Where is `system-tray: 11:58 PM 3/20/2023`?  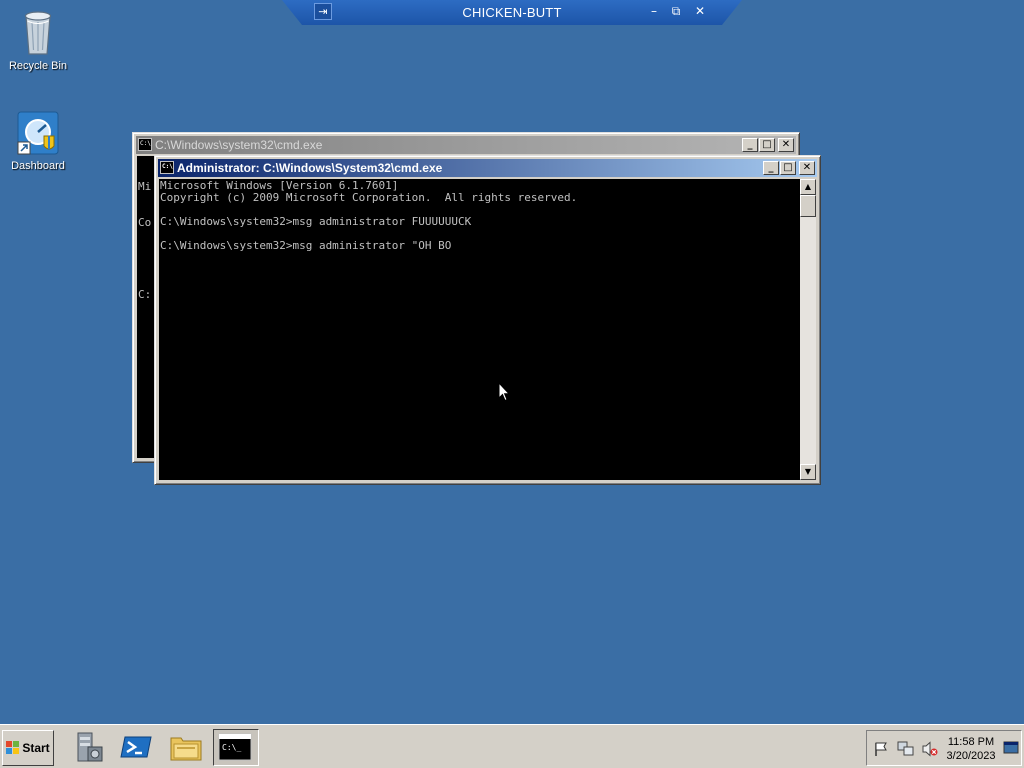 system-tray: 11:58 PM 3/20/2023 is located at coordinates (944, 748).